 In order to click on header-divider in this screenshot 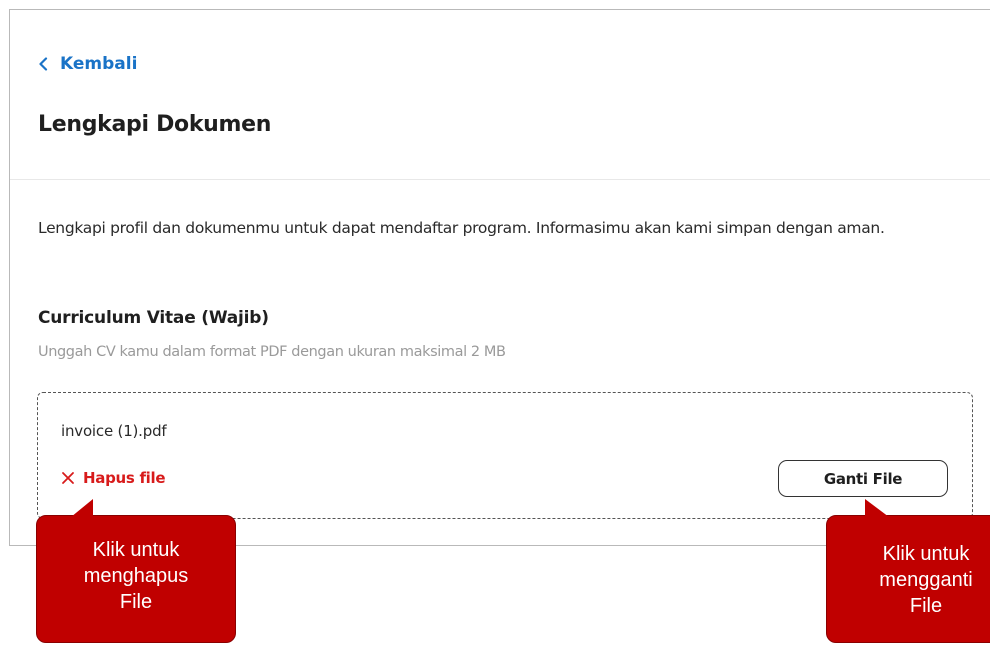, I will do `click(500, 179)`.